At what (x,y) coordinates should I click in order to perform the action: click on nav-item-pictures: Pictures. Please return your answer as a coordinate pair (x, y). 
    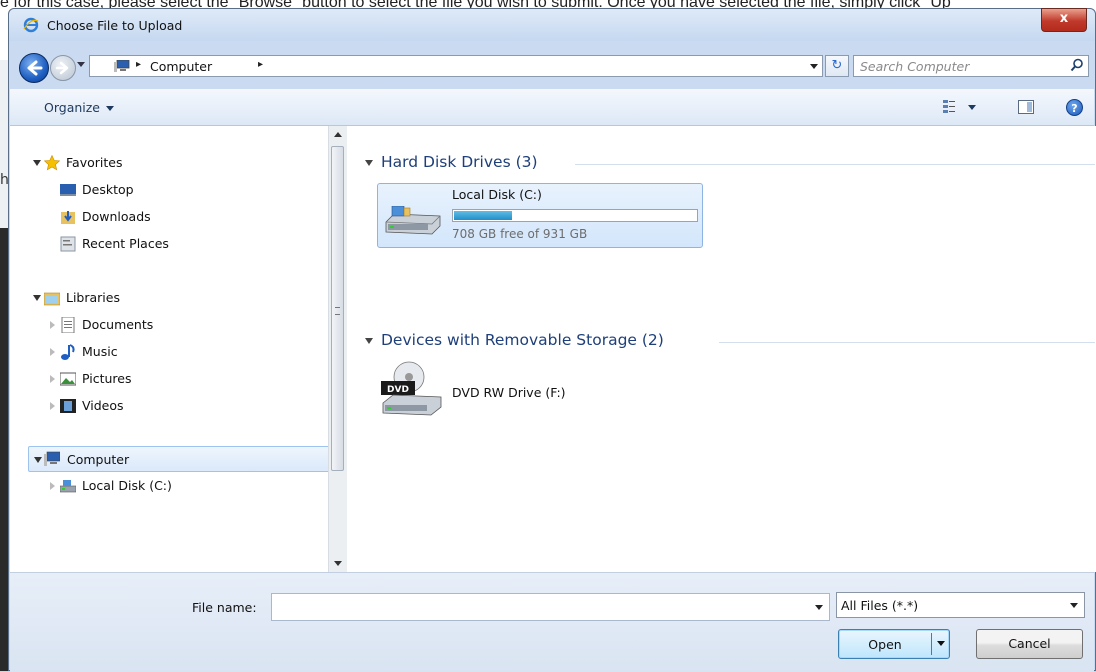
    Looking at the image, I should click on (160, 379).